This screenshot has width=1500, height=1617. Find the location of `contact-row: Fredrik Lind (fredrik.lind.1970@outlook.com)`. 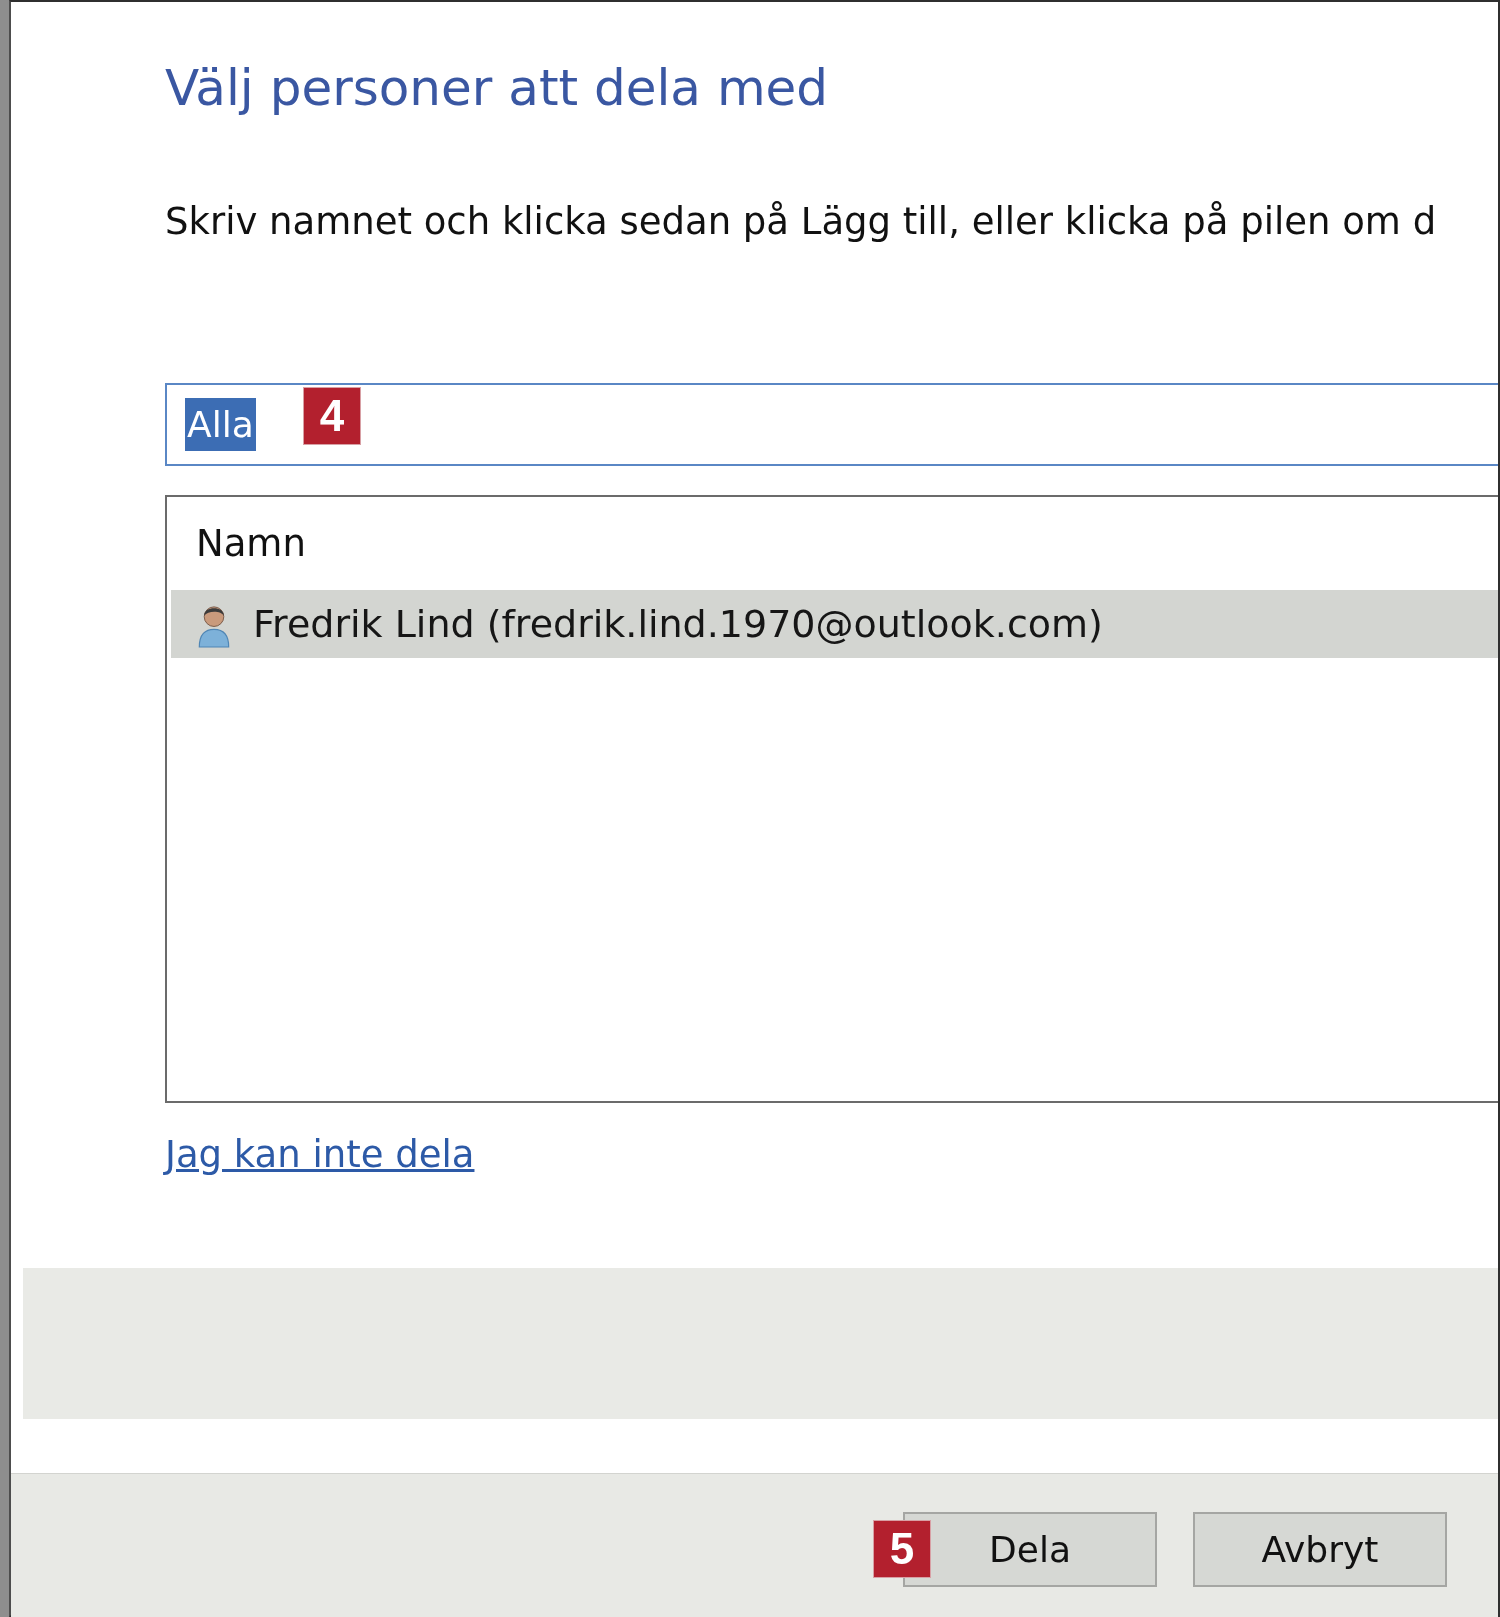

contact-row: Fredrik Lind (fredrik.lind.1970@outlook.com) is located at coordinates (834, 624).